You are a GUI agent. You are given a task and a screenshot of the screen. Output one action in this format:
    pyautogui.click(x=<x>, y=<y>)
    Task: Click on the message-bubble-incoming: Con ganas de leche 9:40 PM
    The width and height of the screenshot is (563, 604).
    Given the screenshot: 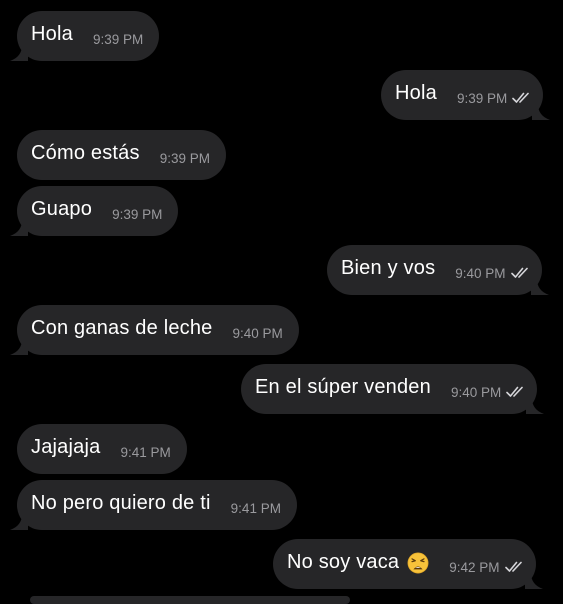 What is the action you would take?
    pyautogui.click(x=154, y=330)
    